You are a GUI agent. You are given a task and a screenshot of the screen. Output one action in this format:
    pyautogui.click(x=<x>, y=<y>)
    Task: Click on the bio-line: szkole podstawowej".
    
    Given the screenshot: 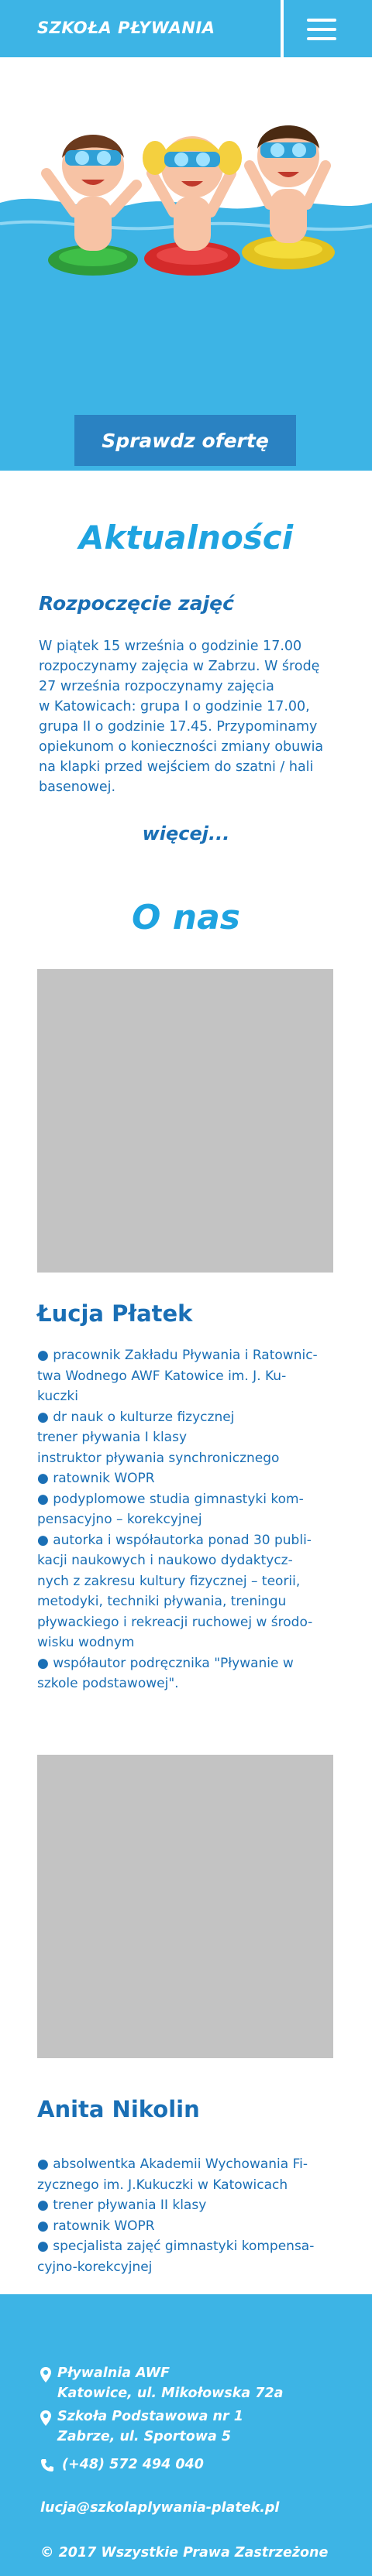 What is the action you would take?
    pyautogui.click(x=108, y=1683)
    